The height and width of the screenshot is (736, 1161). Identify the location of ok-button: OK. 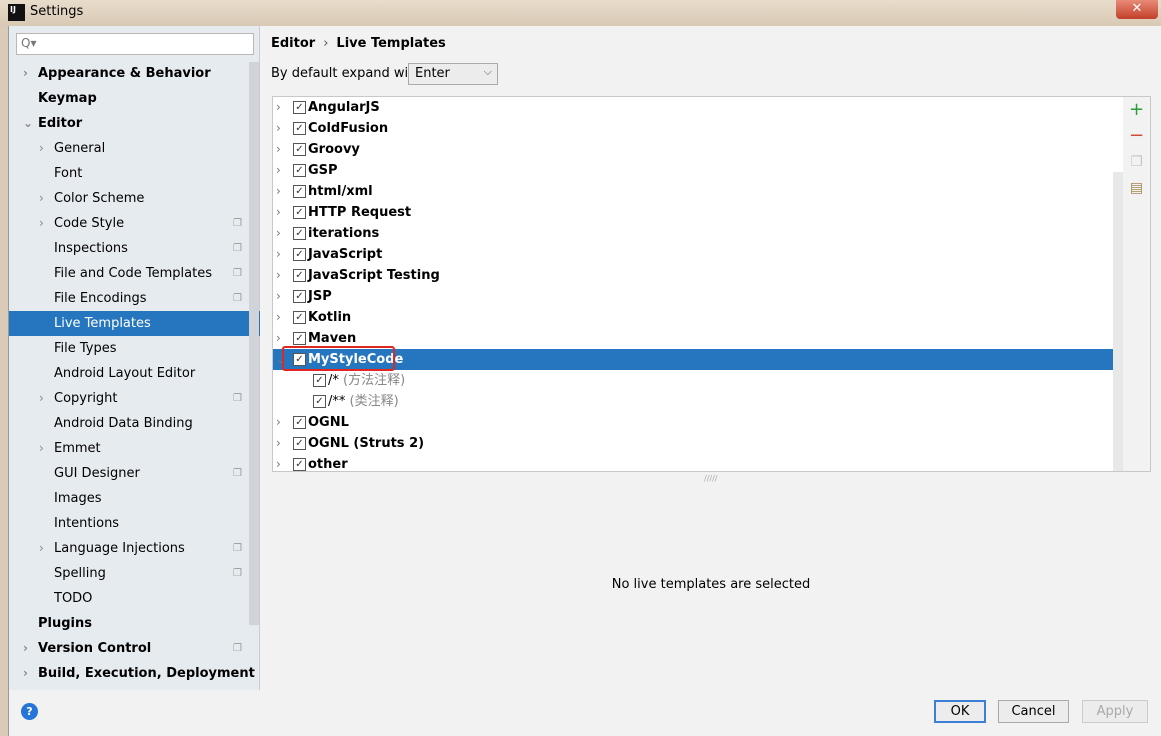
(960, 711).